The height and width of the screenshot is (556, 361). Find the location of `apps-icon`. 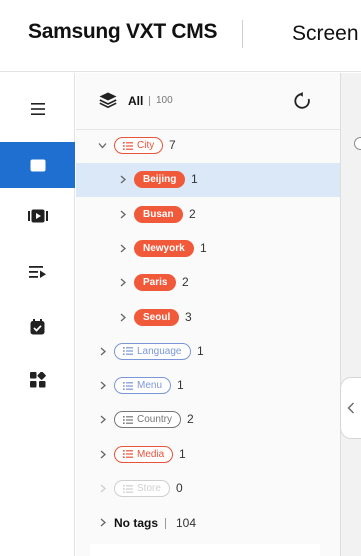

apps-icon is located at coordinates (37, 380).